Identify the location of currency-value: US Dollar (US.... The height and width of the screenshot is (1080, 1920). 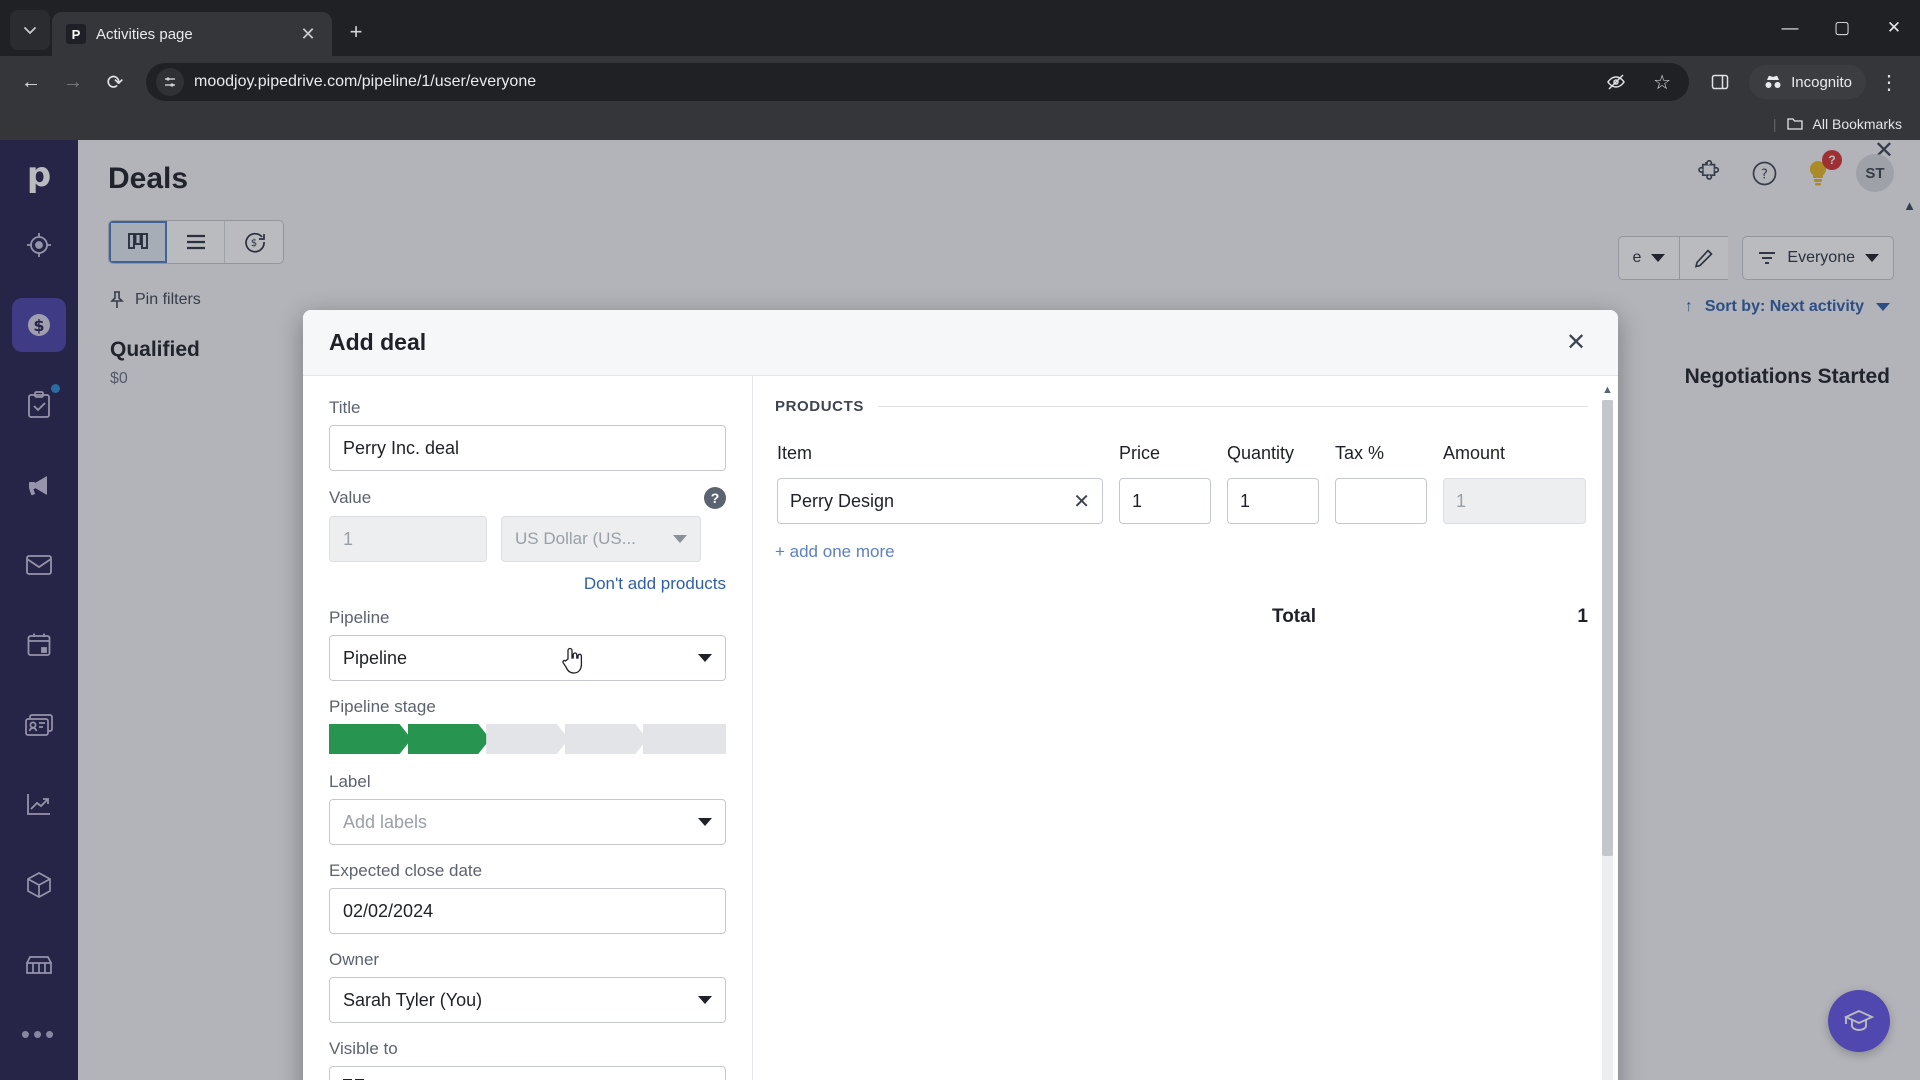
(575, 538).